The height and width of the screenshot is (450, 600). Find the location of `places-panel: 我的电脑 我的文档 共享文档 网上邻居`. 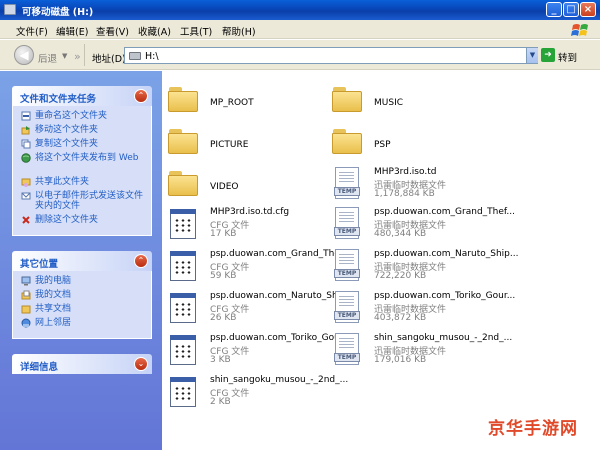

places-panel: 我的电脑 我的文档 共享文档 网上邻居 is located at coordinates (82, 305).